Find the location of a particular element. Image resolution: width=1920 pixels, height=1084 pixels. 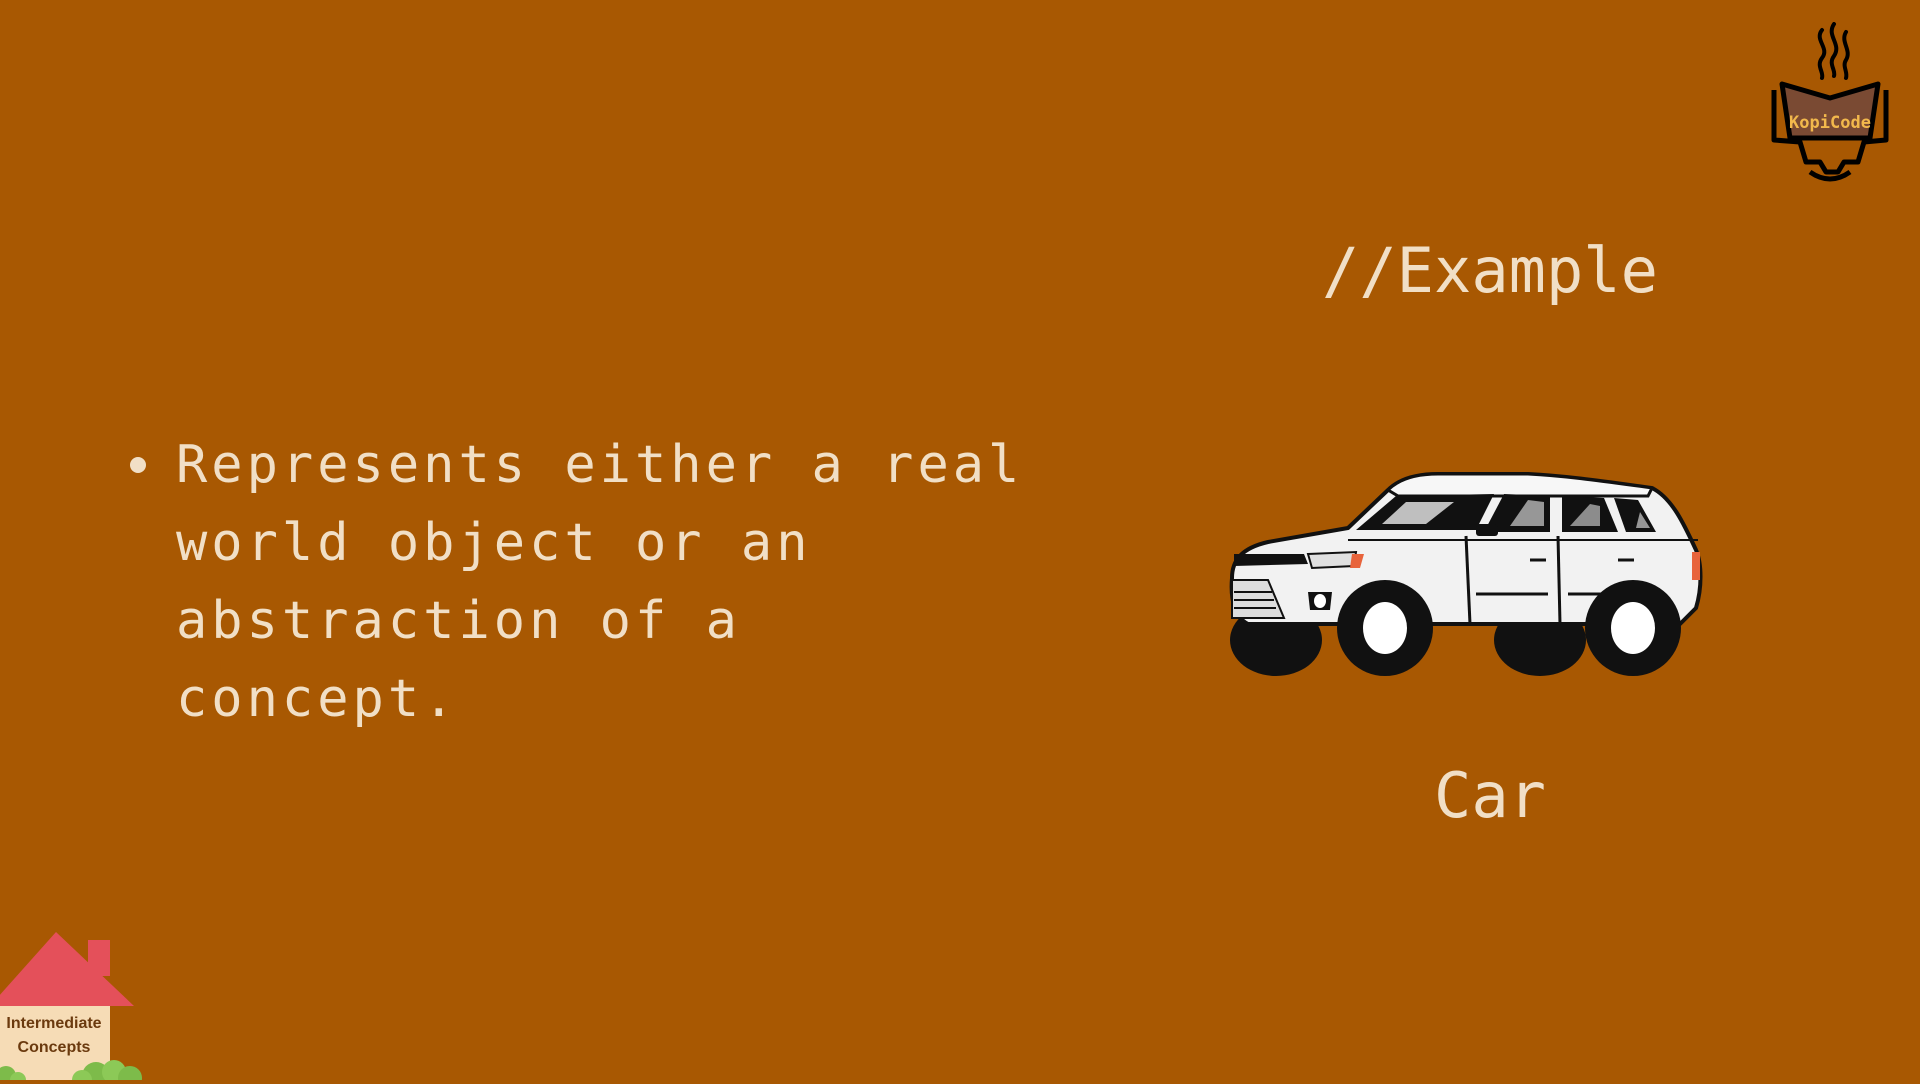

car-icon is located at coordinates (1466, 574).